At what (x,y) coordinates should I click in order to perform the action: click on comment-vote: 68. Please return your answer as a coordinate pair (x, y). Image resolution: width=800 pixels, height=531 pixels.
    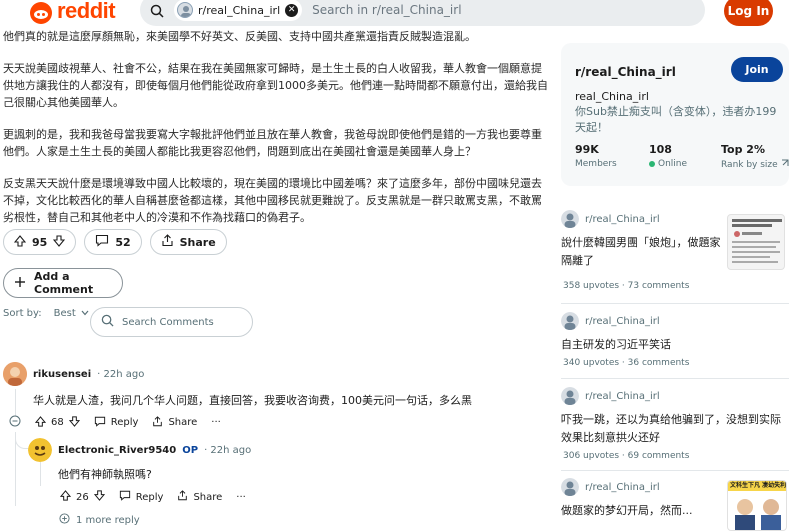
    Looking at the image, I should click on (57, 422).